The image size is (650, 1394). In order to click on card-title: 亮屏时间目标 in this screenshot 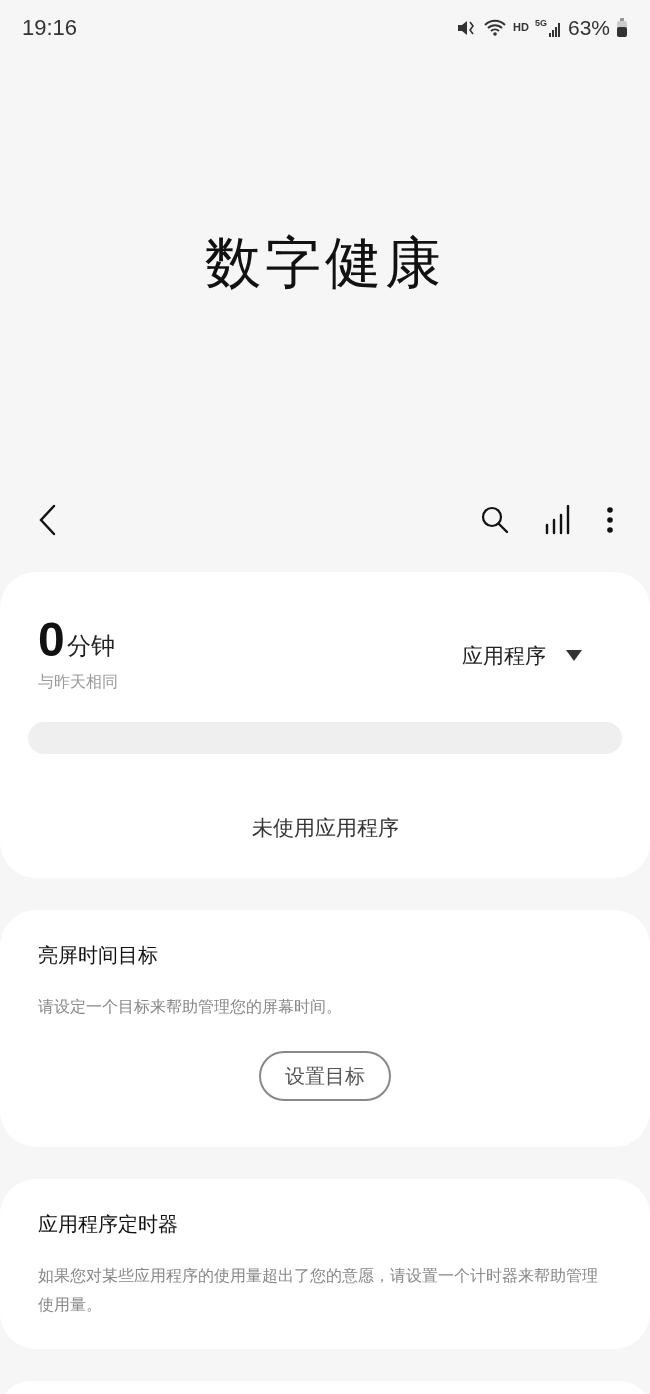, I will do `click(98, 955)`.